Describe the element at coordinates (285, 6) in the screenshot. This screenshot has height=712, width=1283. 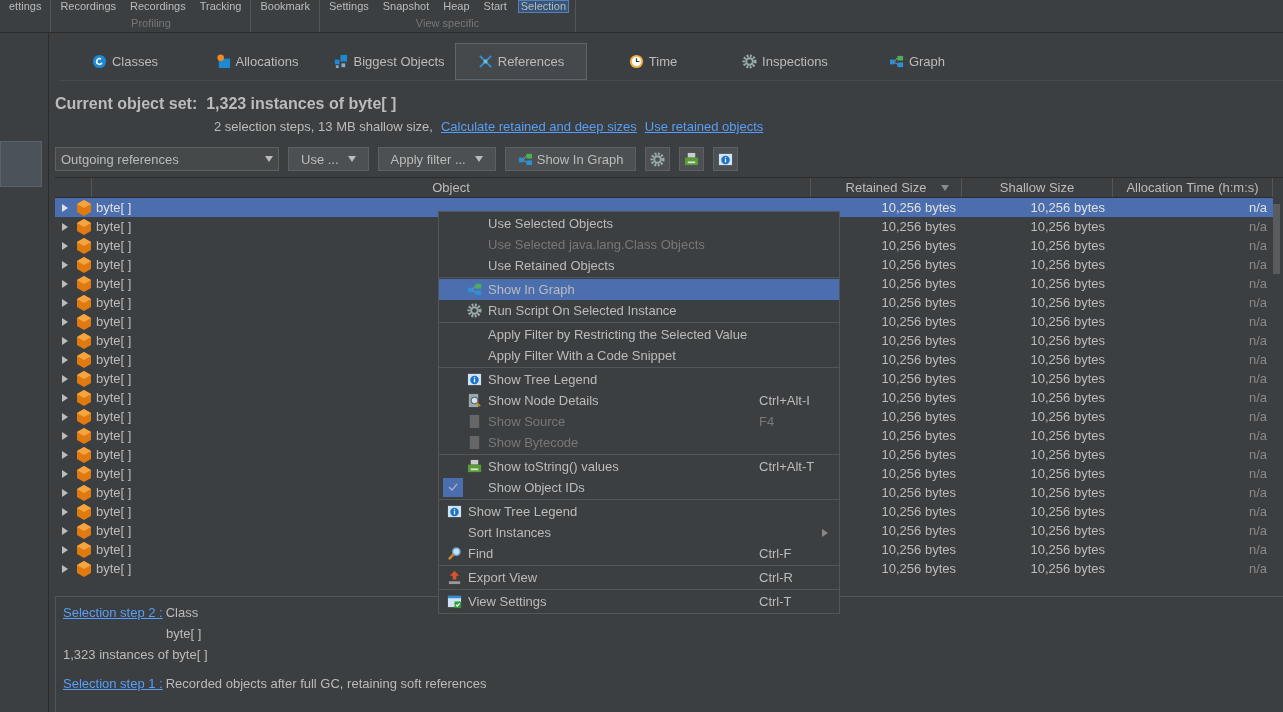
I see `ribbon-button: Bookmark` at that location.